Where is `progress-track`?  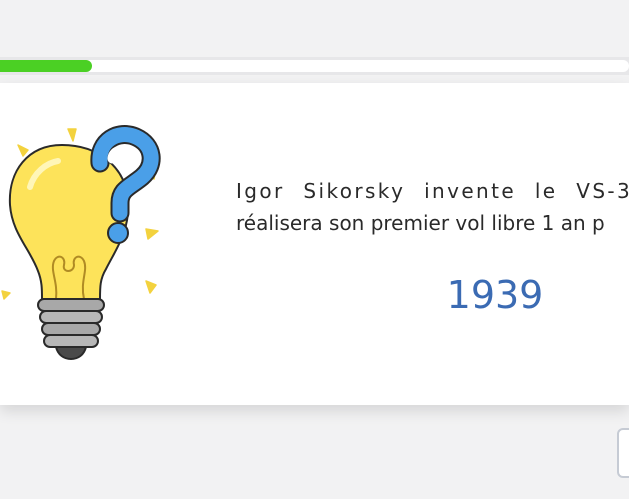 progress-track is located at coordinates (314, 66).